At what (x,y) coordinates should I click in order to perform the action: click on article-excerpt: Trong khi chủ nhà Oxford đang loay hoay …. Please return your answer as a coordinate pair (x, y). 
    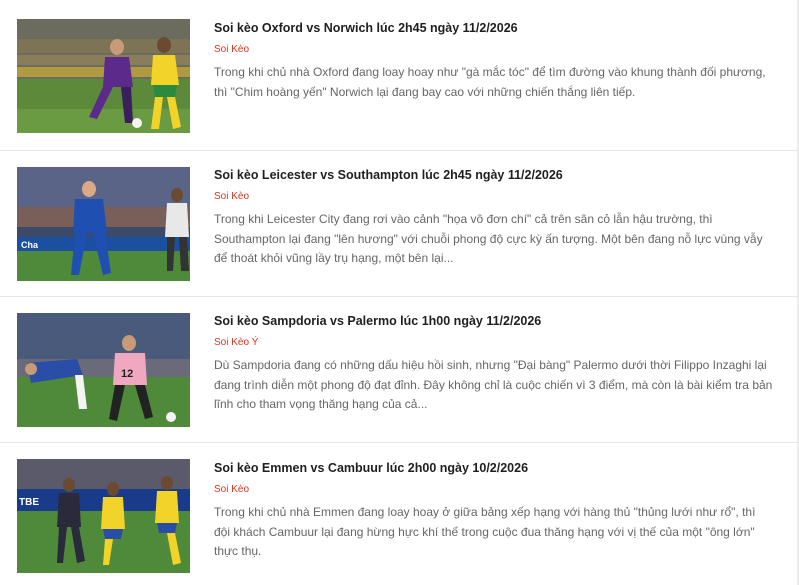
    Looking at the image, I should click on (490, 82).